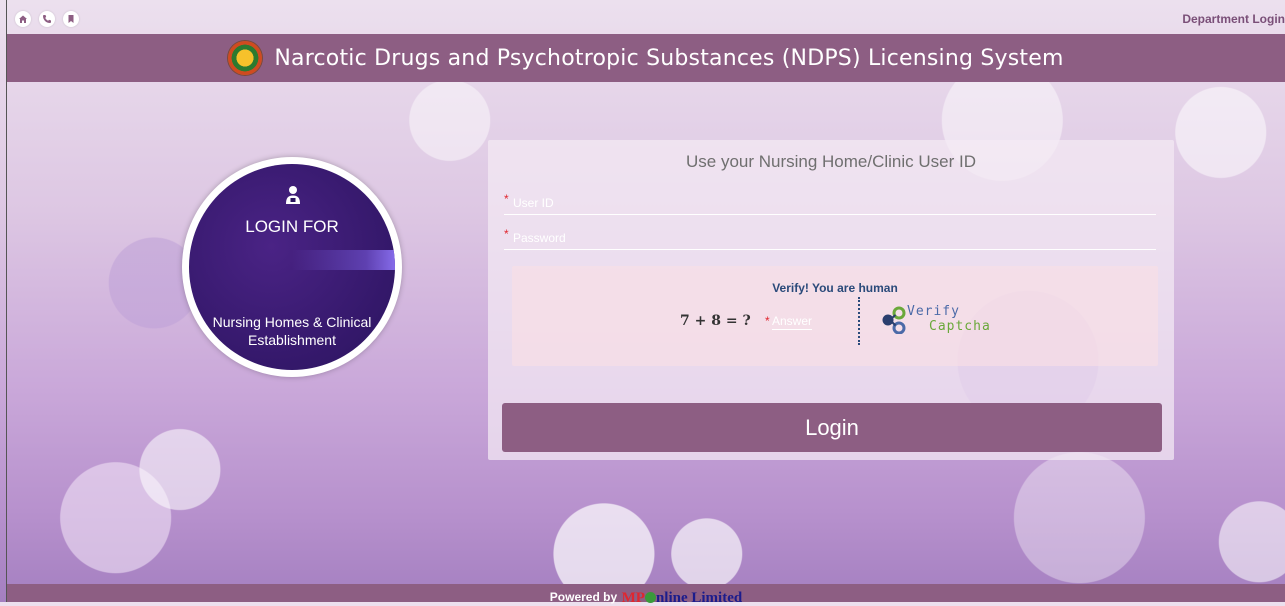 The image size is (1285, 606). I want to click on user-id-field: * User ID, so click(830, 202).